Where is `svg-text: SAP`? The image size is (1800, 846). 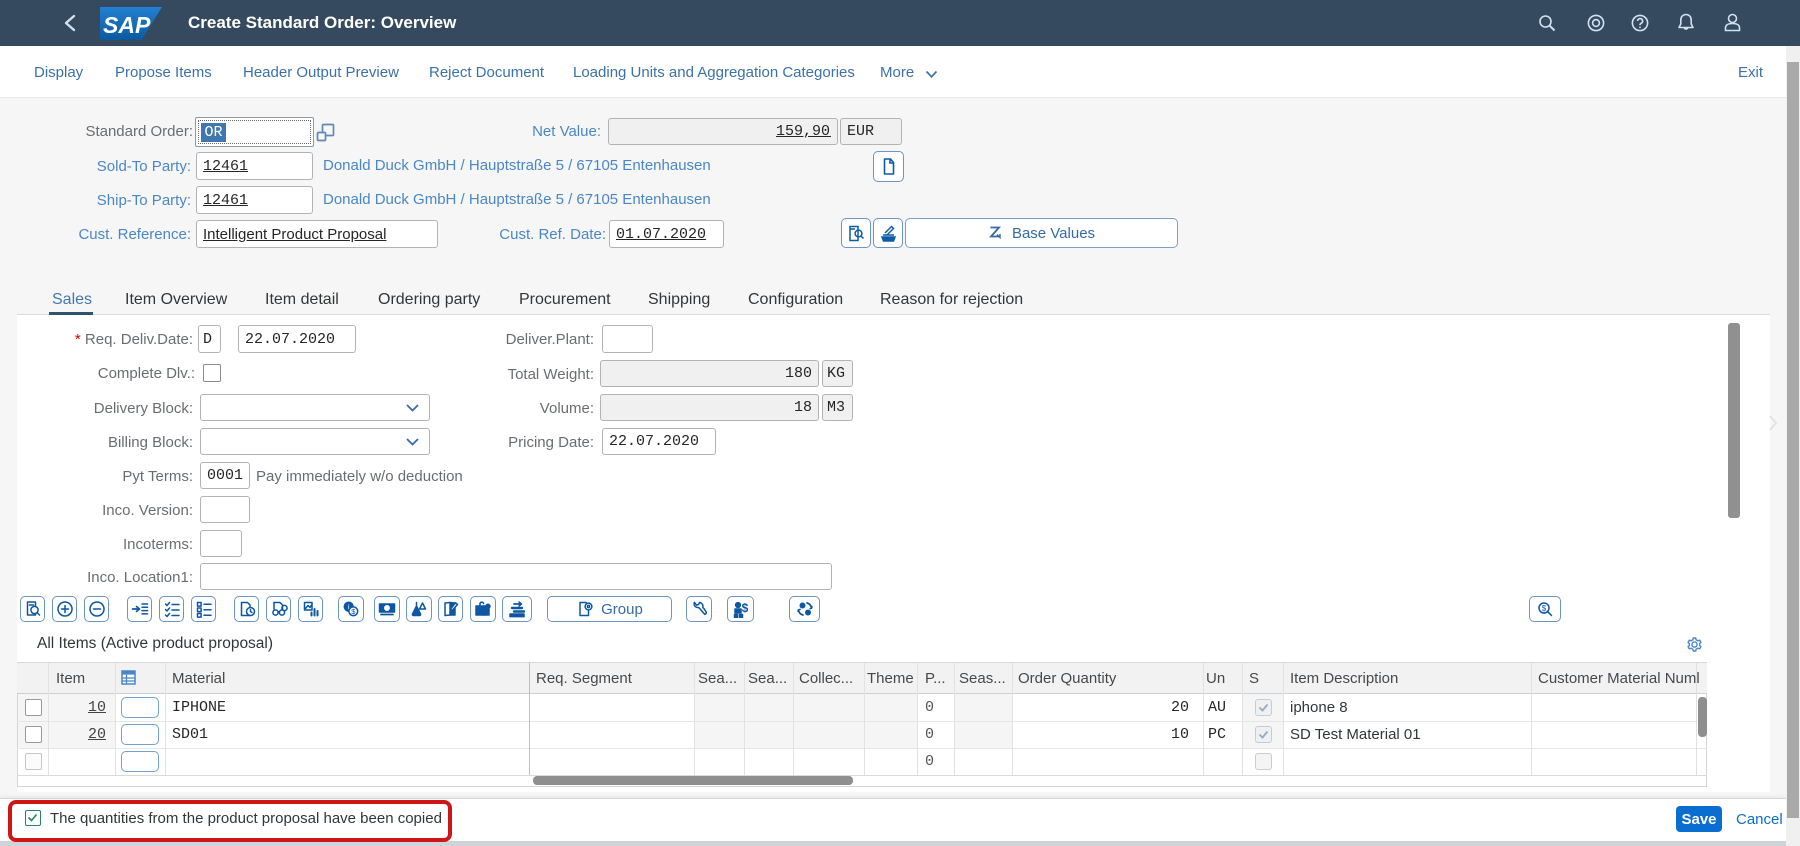 svg-text: SAP is located at coordinates (127, 25).